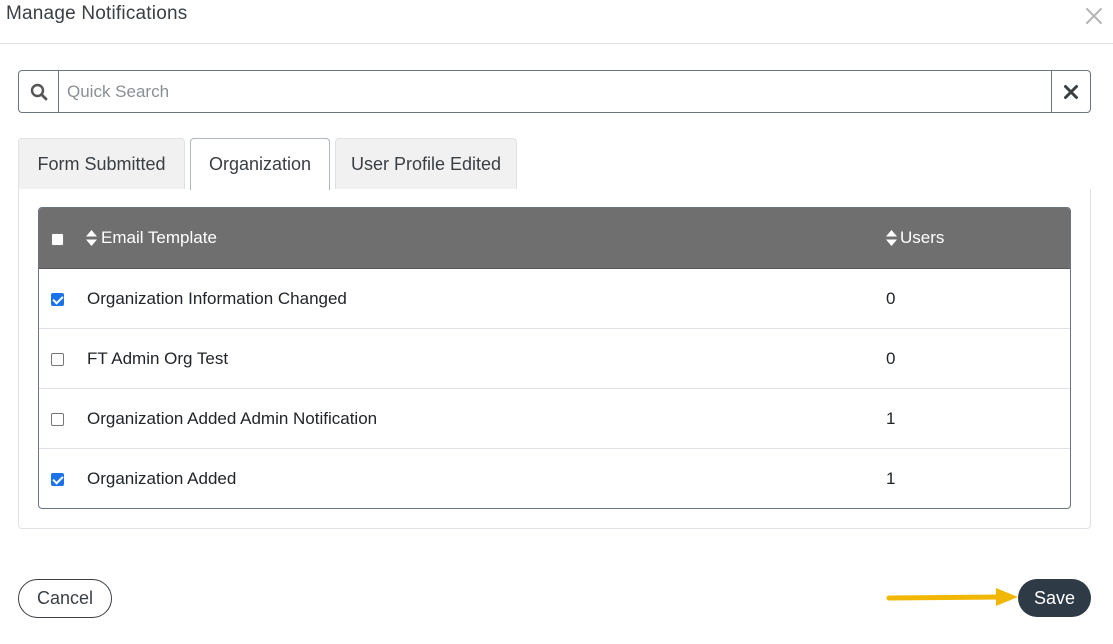 The image size is (1113, 644). What do you see at coordinates (952, 597) in the screenshot?
I see `arrow-icon` at bounding box center [952, 597].